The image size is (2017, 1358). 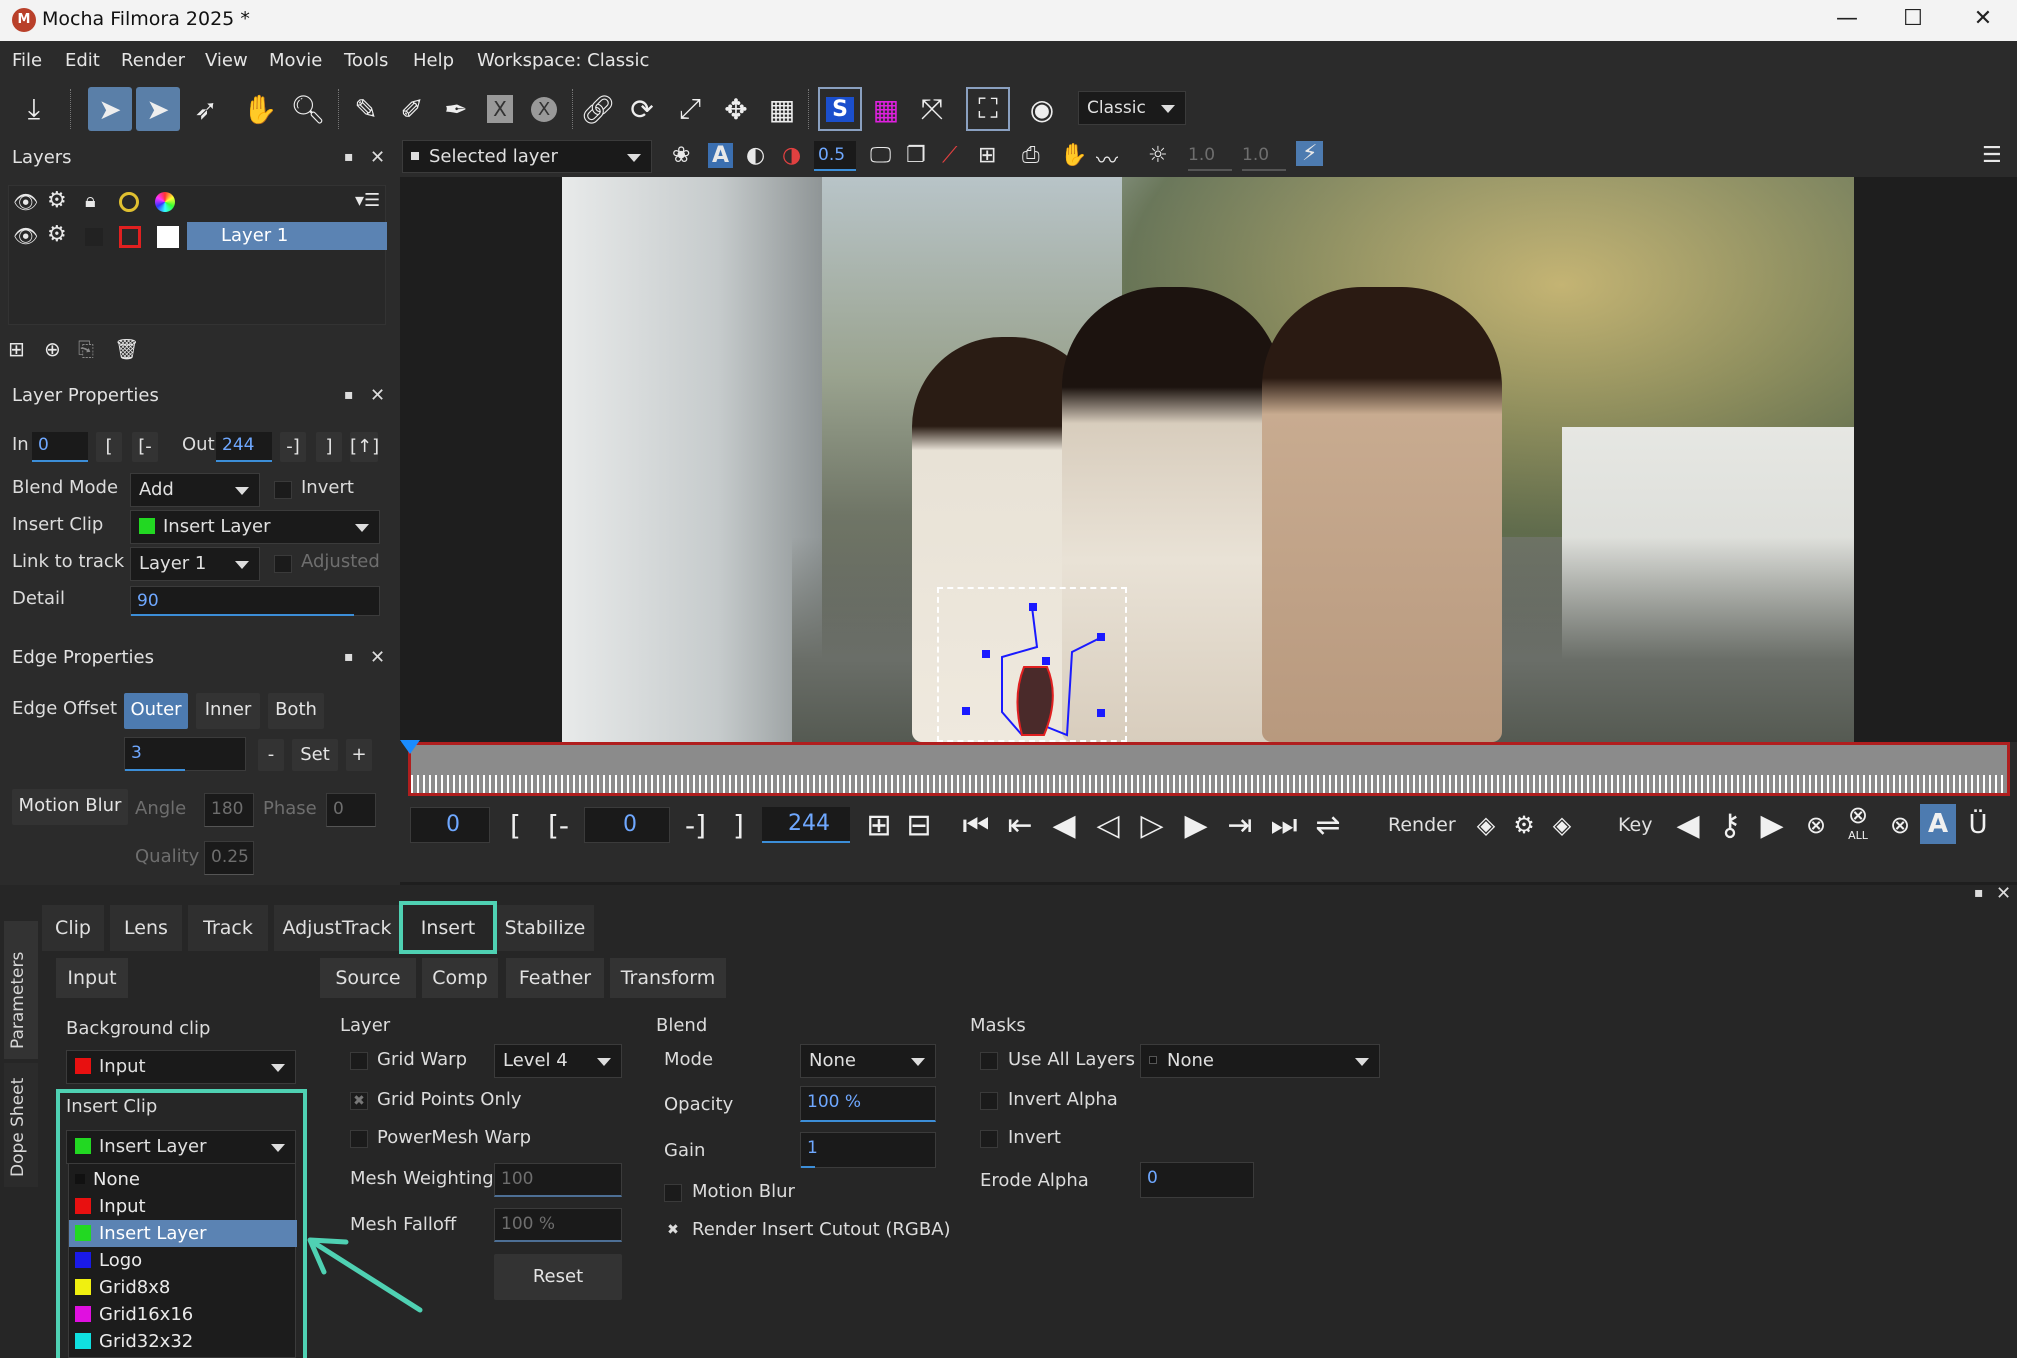 What do you see at coordinates (349, 157) in the screenshot?
I see `layers-float-icon: ▪` at bounding box center [349, 157].